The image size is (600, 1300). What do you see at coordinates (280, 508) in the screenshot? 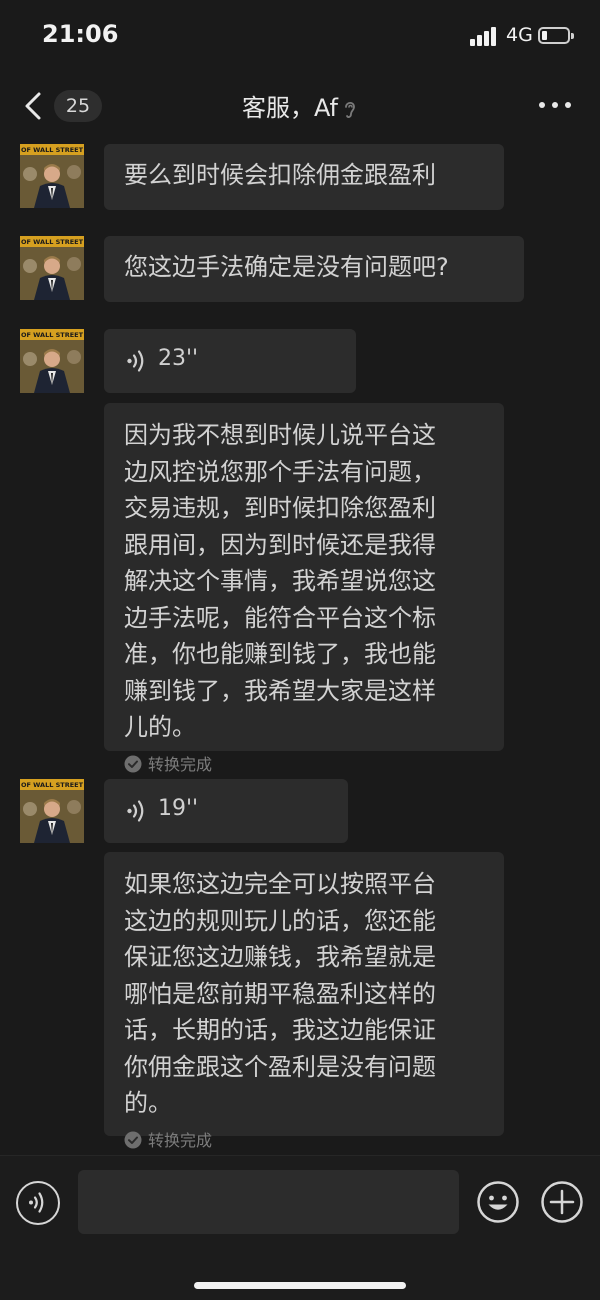
I see `transcript-line: 交易违规，到时候扣除您盈利` at bounding box center [280, 508].